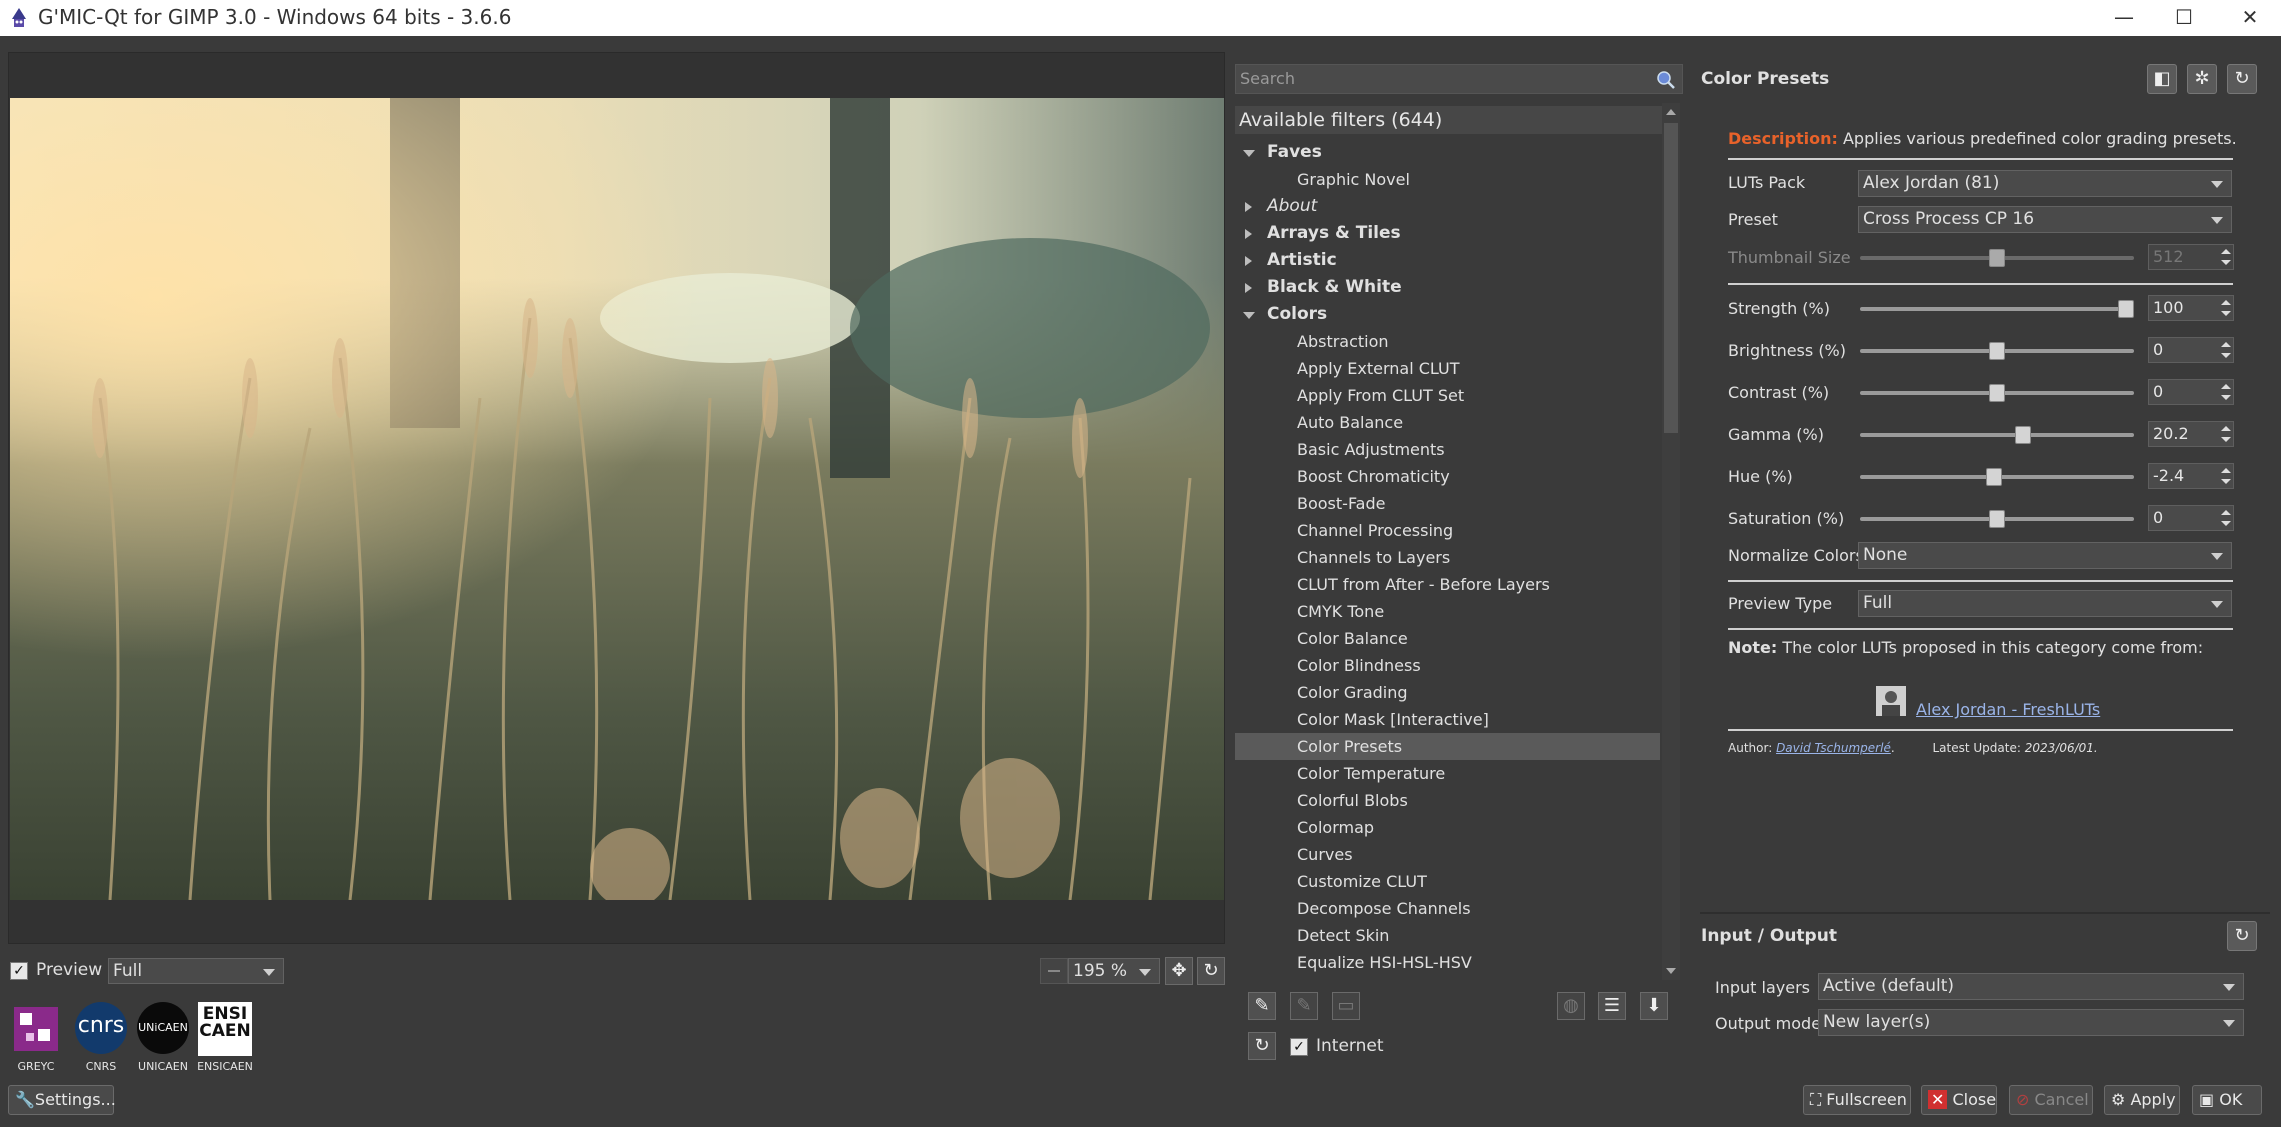 This screenshot has width=2281, height=1127. I want to click on preview-checkbox: ✓, so click(19, 971).